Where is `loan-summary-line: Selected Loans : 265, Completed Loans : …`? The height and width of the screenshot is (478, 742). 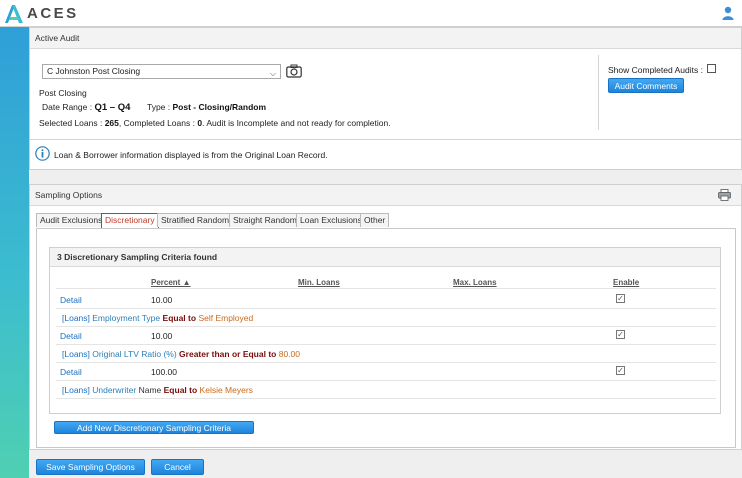 loan-summary-line: Selected Loans : 265, Completed Loans : … is located at coordinates (215, 123).